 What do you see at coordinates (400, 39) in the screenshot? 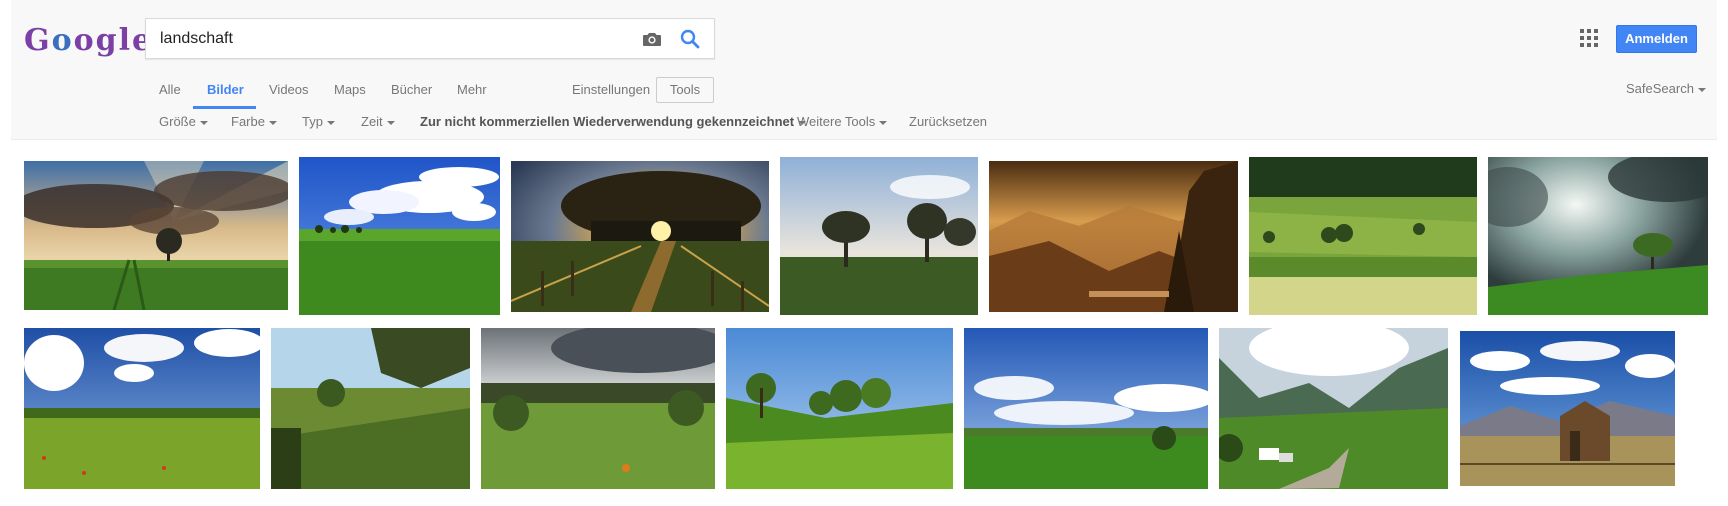
I see `search-input` at bounding box center [400, 39].